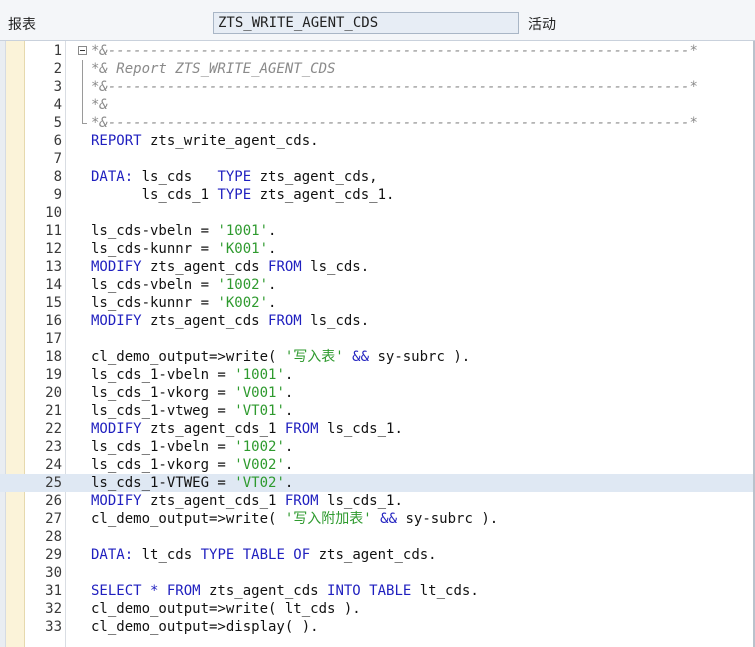 The image size is (755, 647). I want to click on line-number: 11, so click(53, 231).